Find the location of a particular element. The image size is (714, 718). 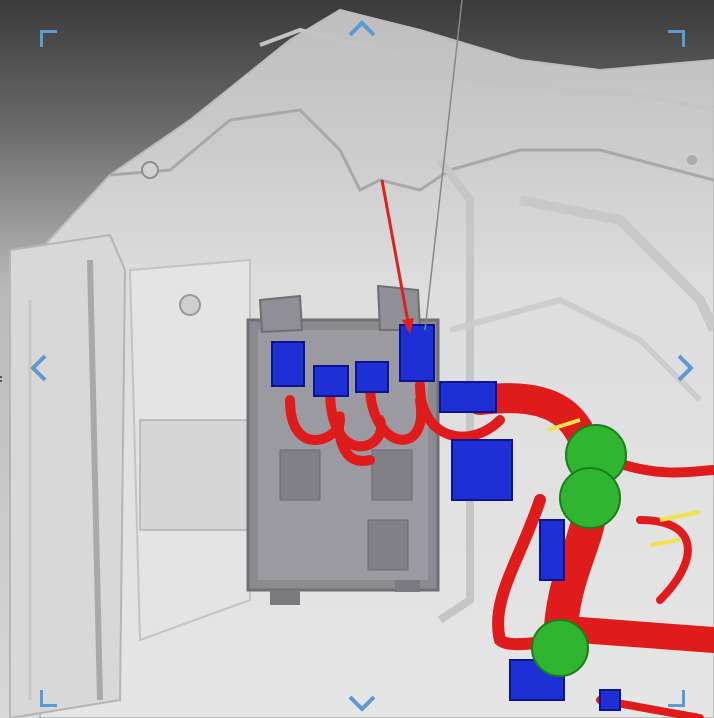

corner-top-right is located at coordinates (676, 38).